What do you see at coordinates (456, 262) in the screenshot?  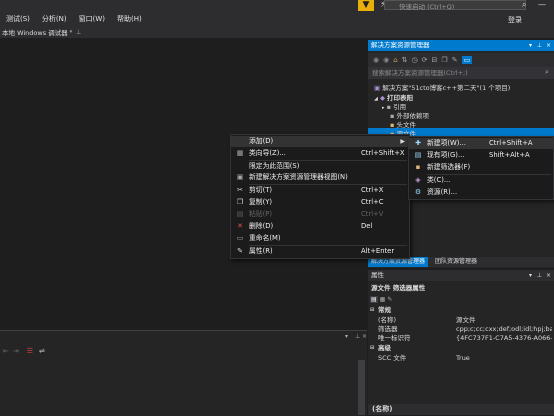 I see `tab-team-explorer: 团队资源管理器` at bounding box center [456, 262].